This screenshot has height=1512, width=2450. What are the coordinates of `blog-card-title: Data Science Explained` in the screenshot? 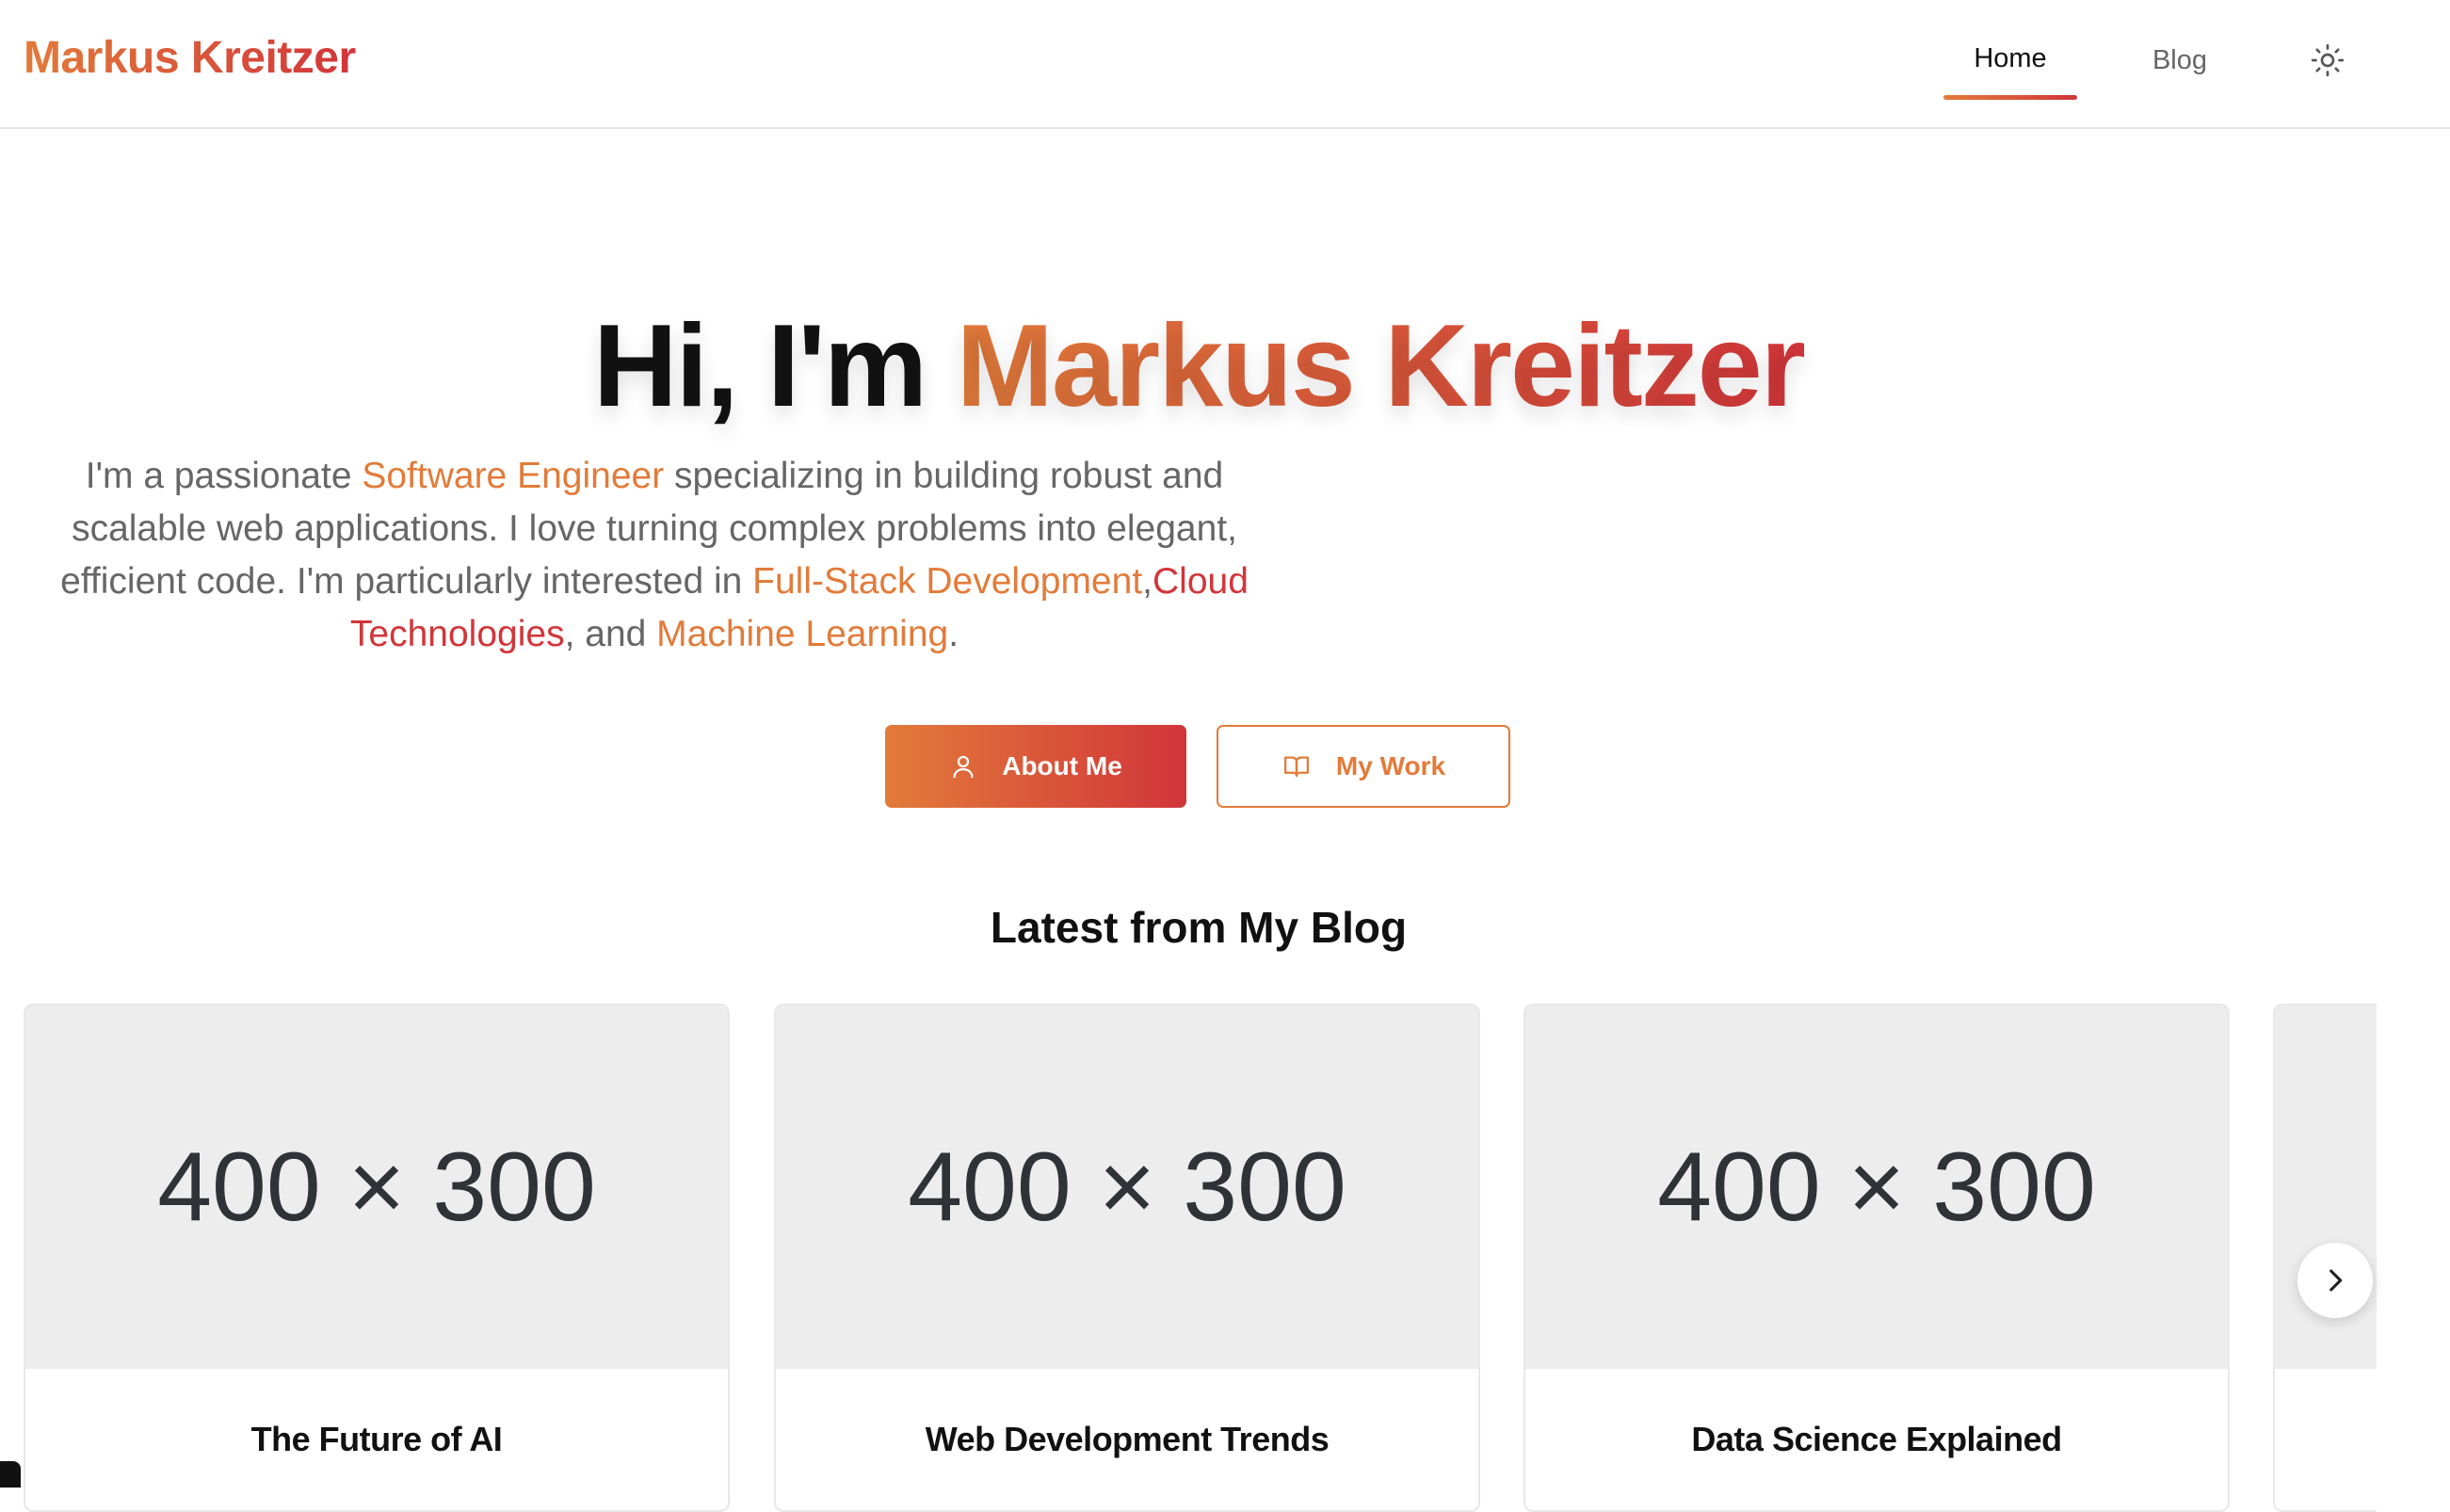 It's located at (1876, 1439).